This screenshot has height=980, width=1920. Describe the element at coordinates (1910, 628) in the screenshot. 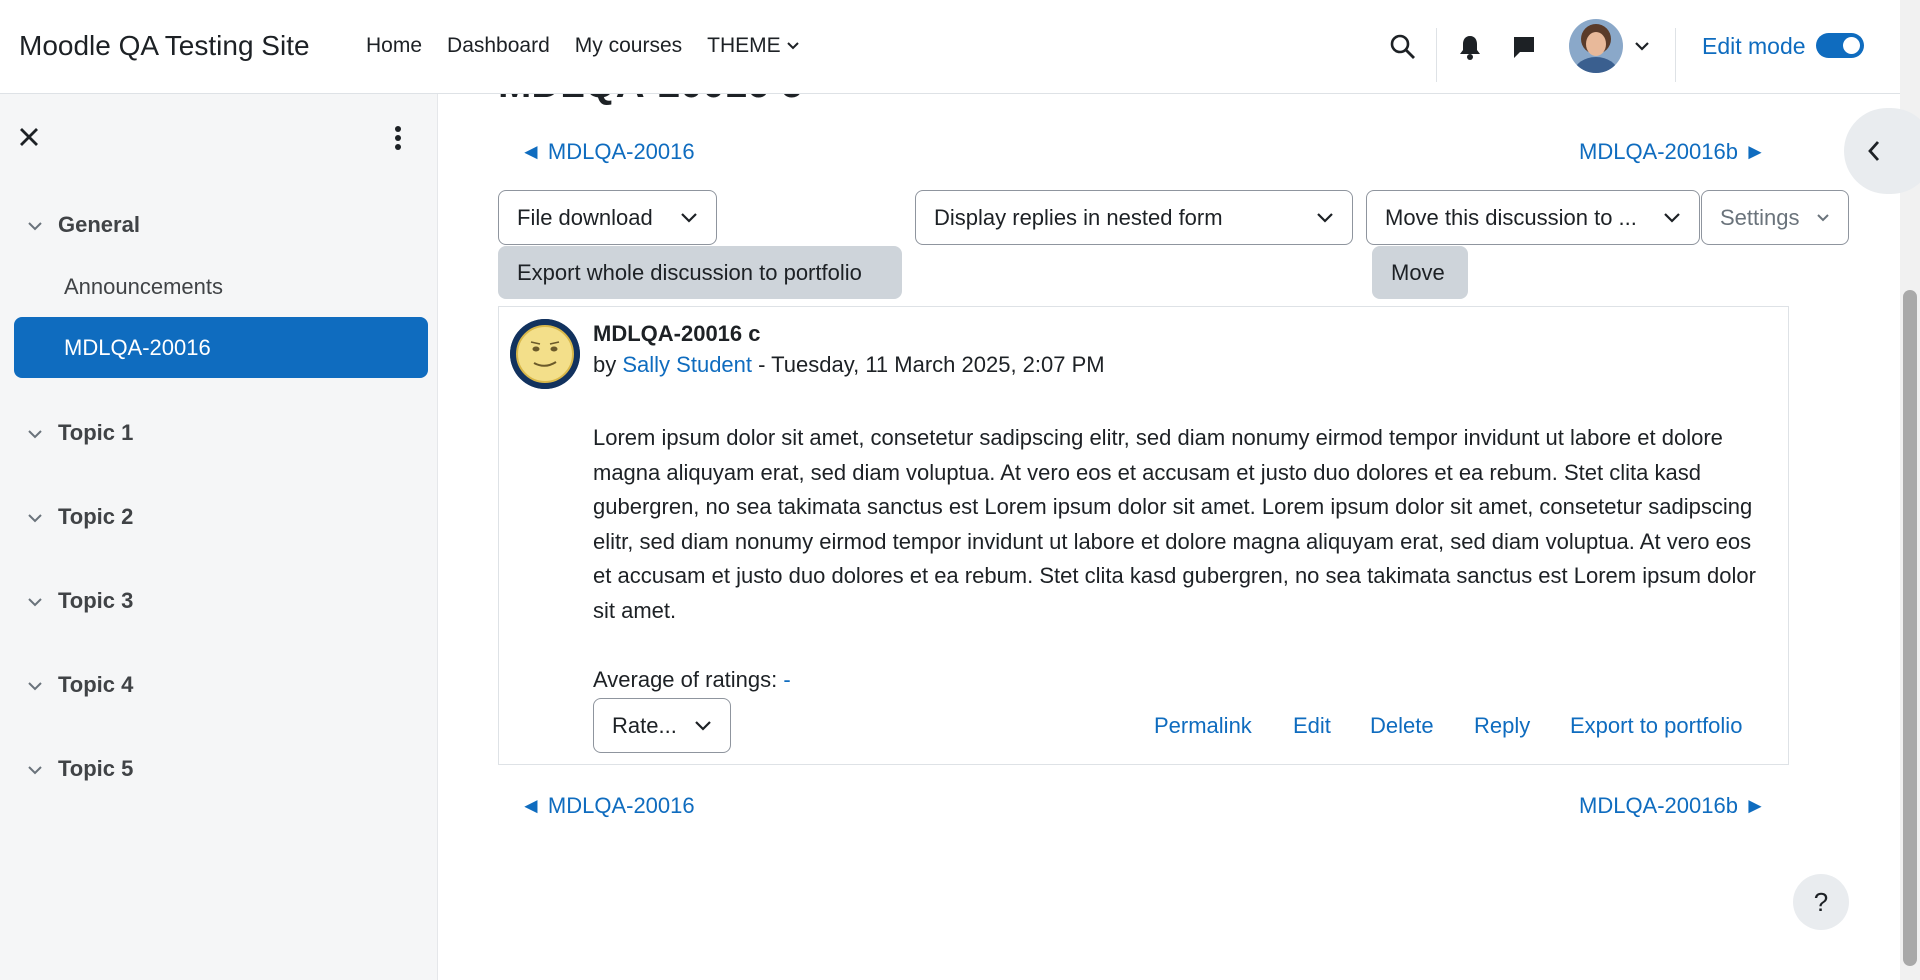

I see `scrollbar-thumb` at that location.